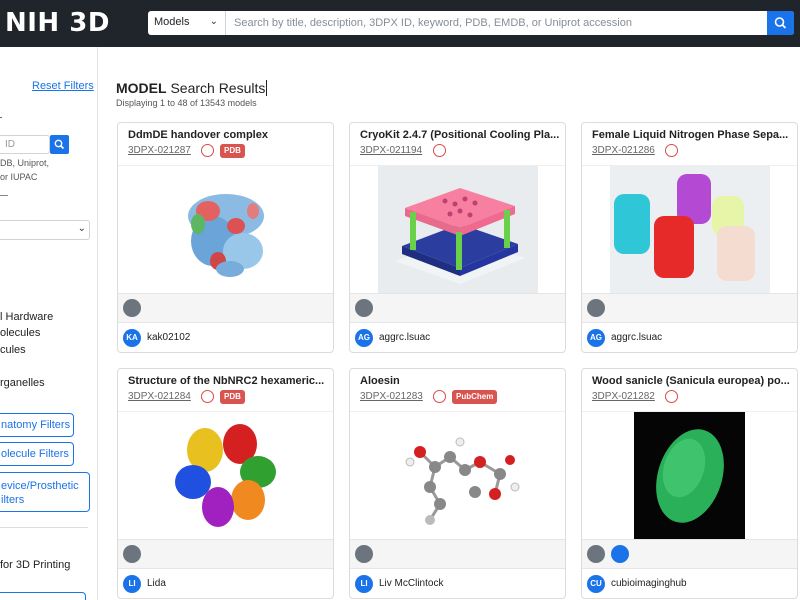 Image resolution: width=800 pixels, height=600 pixels. What do you see at coordinates (623, 396) in the screenshot?
I see `card-id-link: 3DPX-021282` at bounding box center [623, 396].